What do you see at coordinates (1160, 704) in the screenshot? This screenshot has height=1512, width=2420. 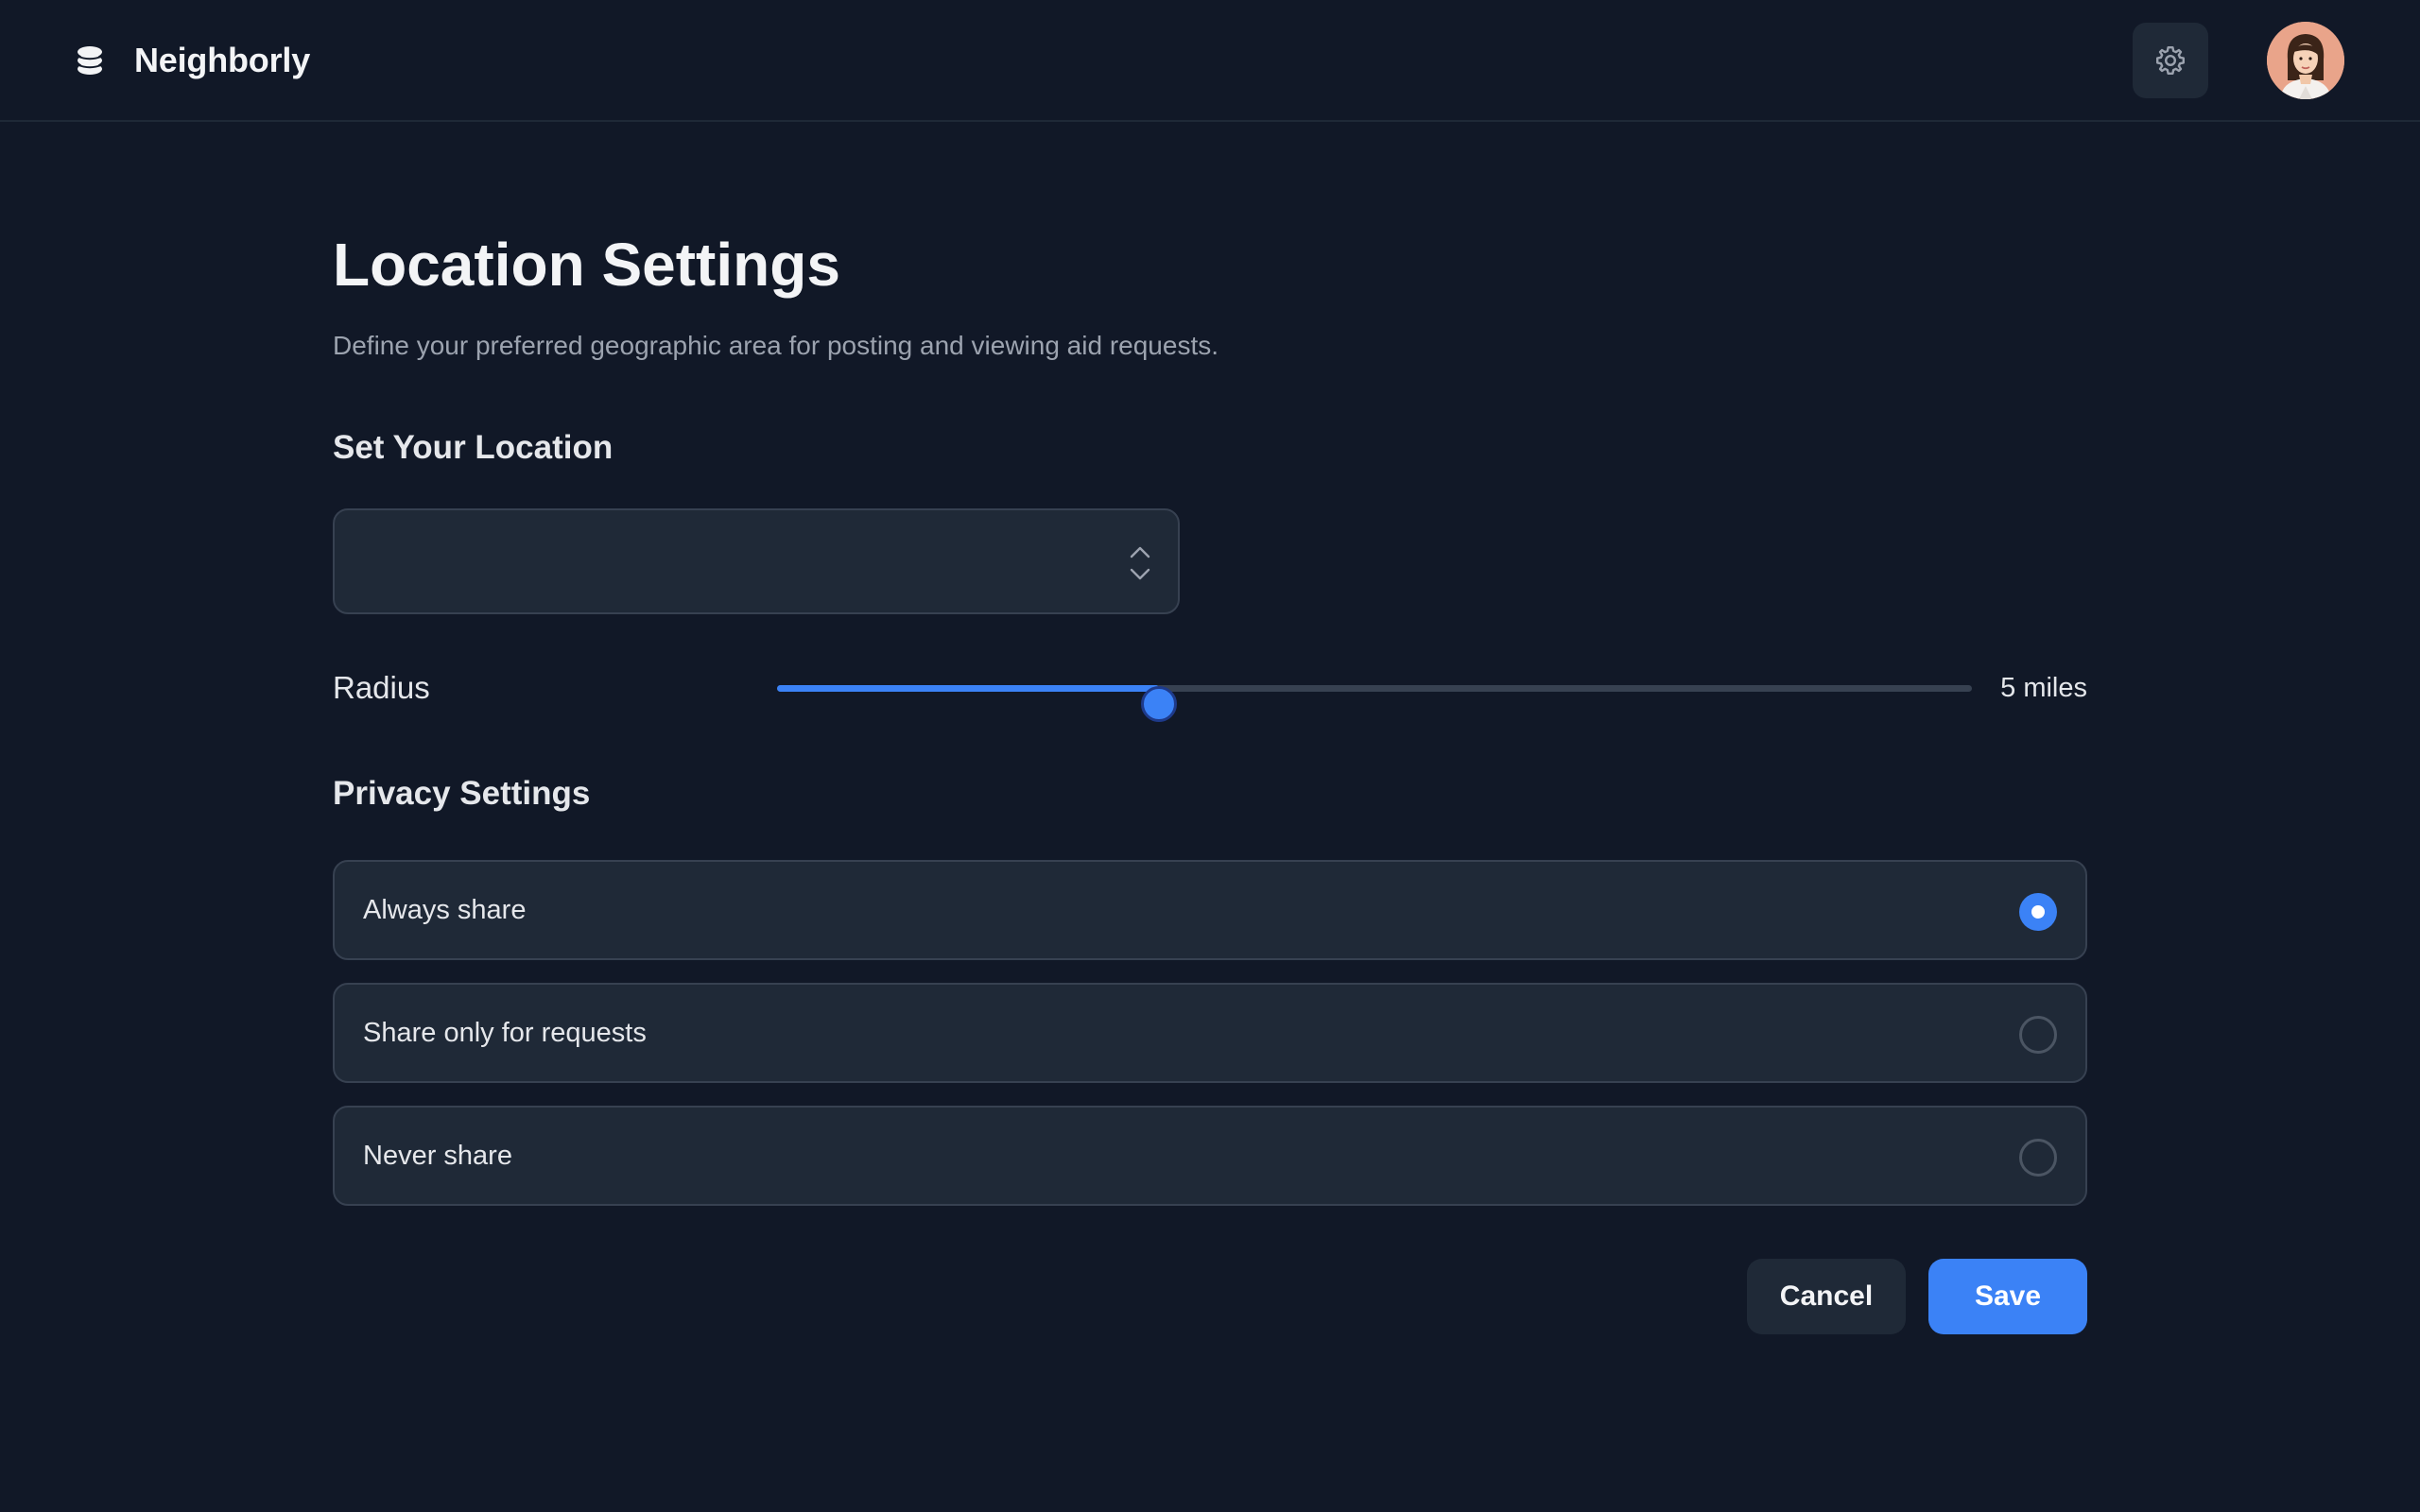 I see `slider-thumb` at bounding box center [1160, 704].